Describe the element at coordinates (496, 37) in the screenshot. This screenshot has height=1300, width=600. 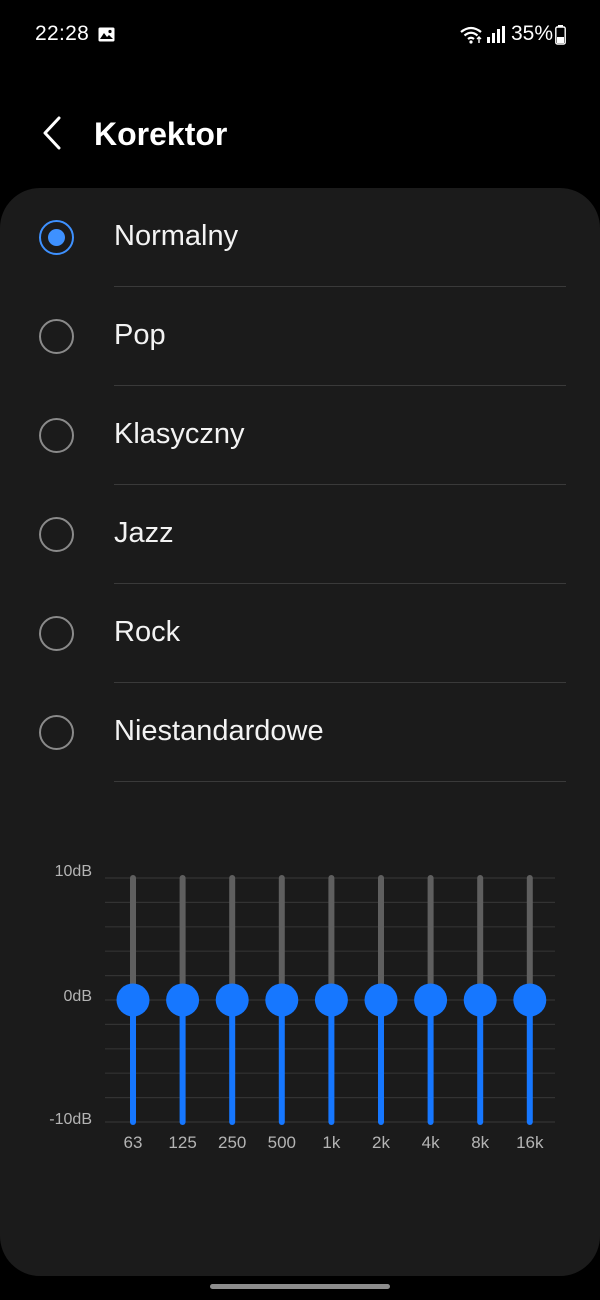
I see `signal-icon` at that location.